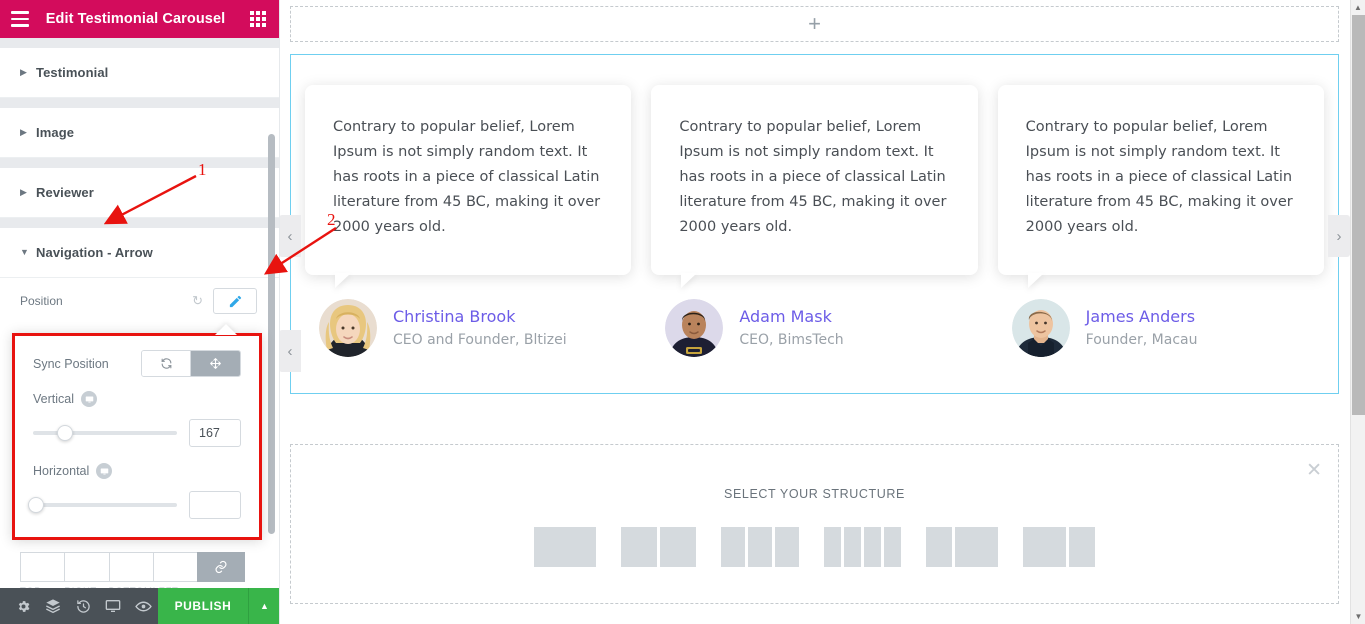 Image resolution: width=1365 pixels, height=624 pixels. I want to click on border-radius-left-input, so click(174, 567).